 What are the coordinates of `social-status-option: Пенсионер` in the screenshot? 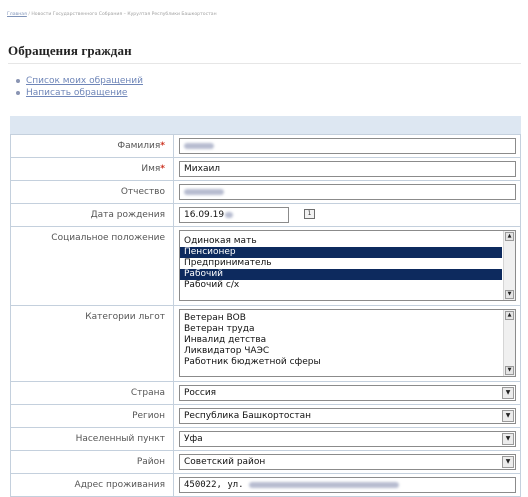 It's located at (341, 252).